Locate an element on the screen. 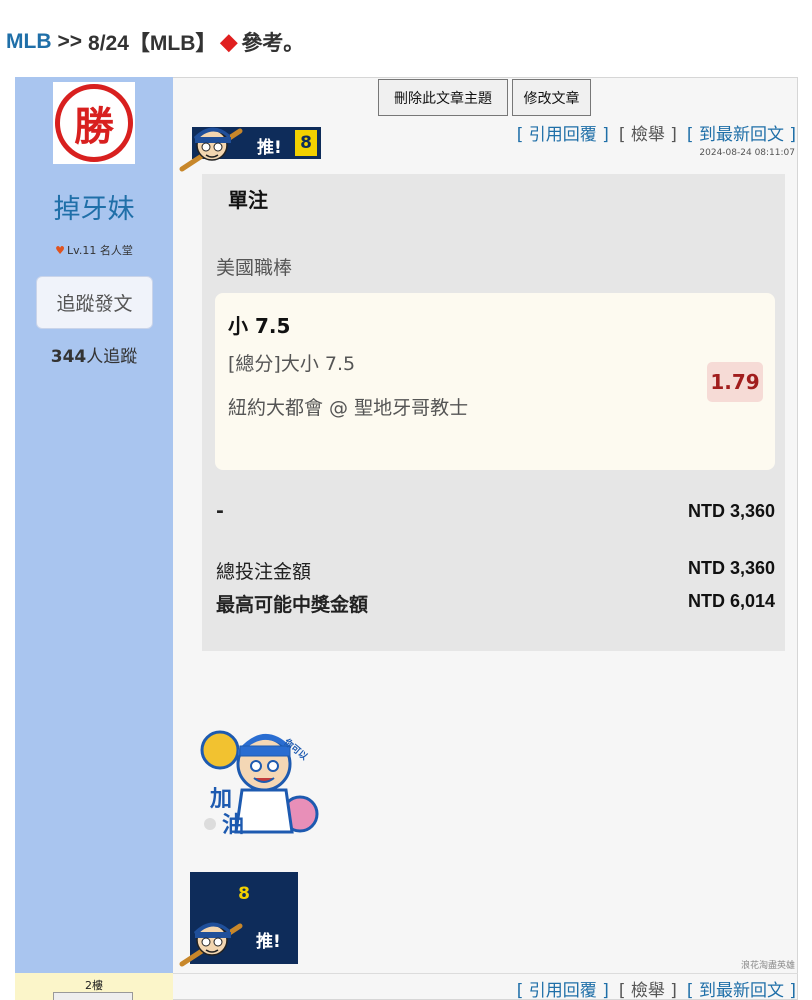  post-timestamp: 2024-08-24 08:11:07 is located at coordinates (747, 153).